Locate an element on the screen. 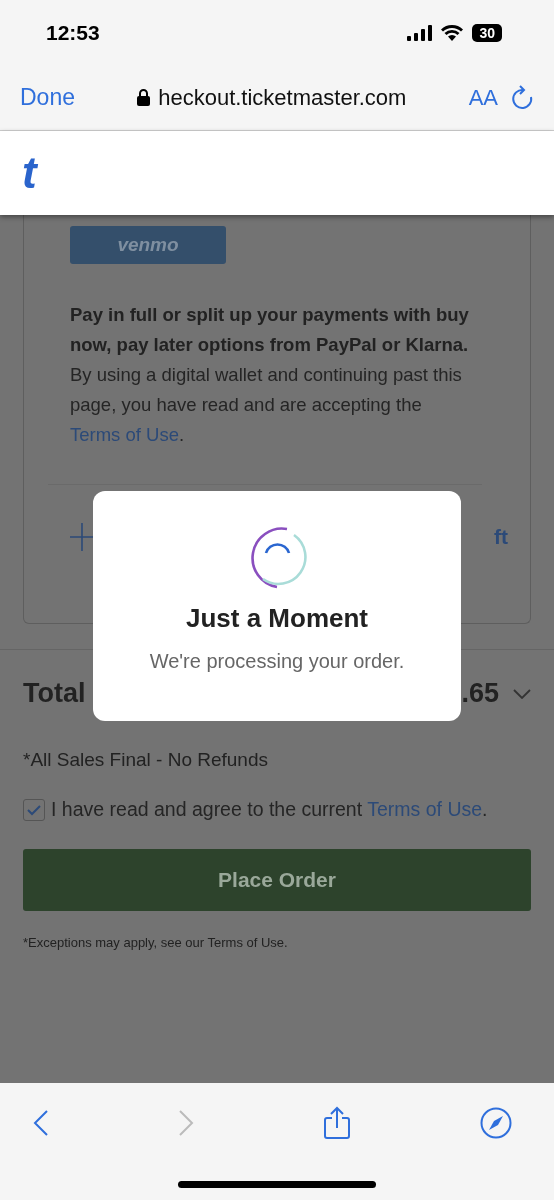 The image size is (554, 1200). agree-text: I have read and agree to the current Terms of Use. is located at coordinates (269, 809).